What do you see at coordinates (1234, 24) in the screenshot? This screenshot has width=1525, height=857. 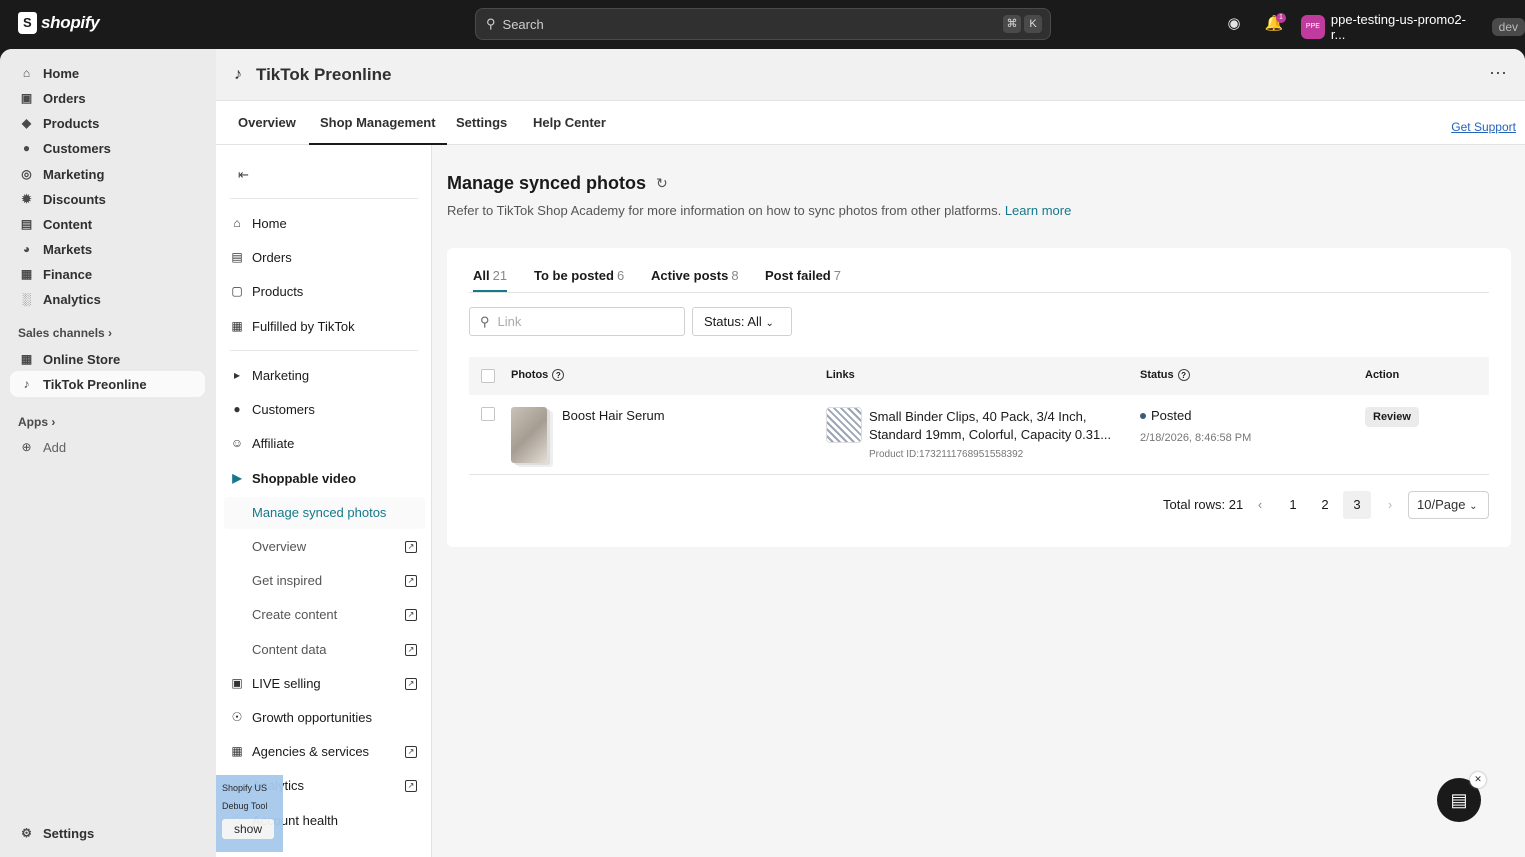 I see `sidekick-icon: ◉` at bounding box center [1234, 24].